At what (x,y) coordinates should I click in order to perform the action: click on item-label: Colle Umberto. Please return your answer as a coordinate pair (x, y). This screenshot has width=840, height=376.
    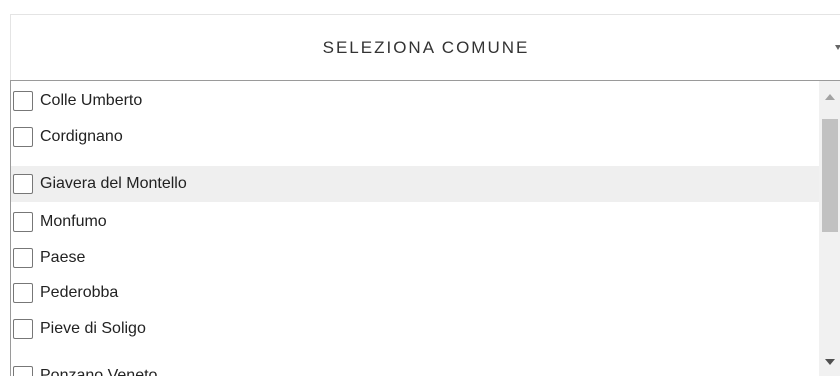
    Looking at the image, I should click on (91, 100).